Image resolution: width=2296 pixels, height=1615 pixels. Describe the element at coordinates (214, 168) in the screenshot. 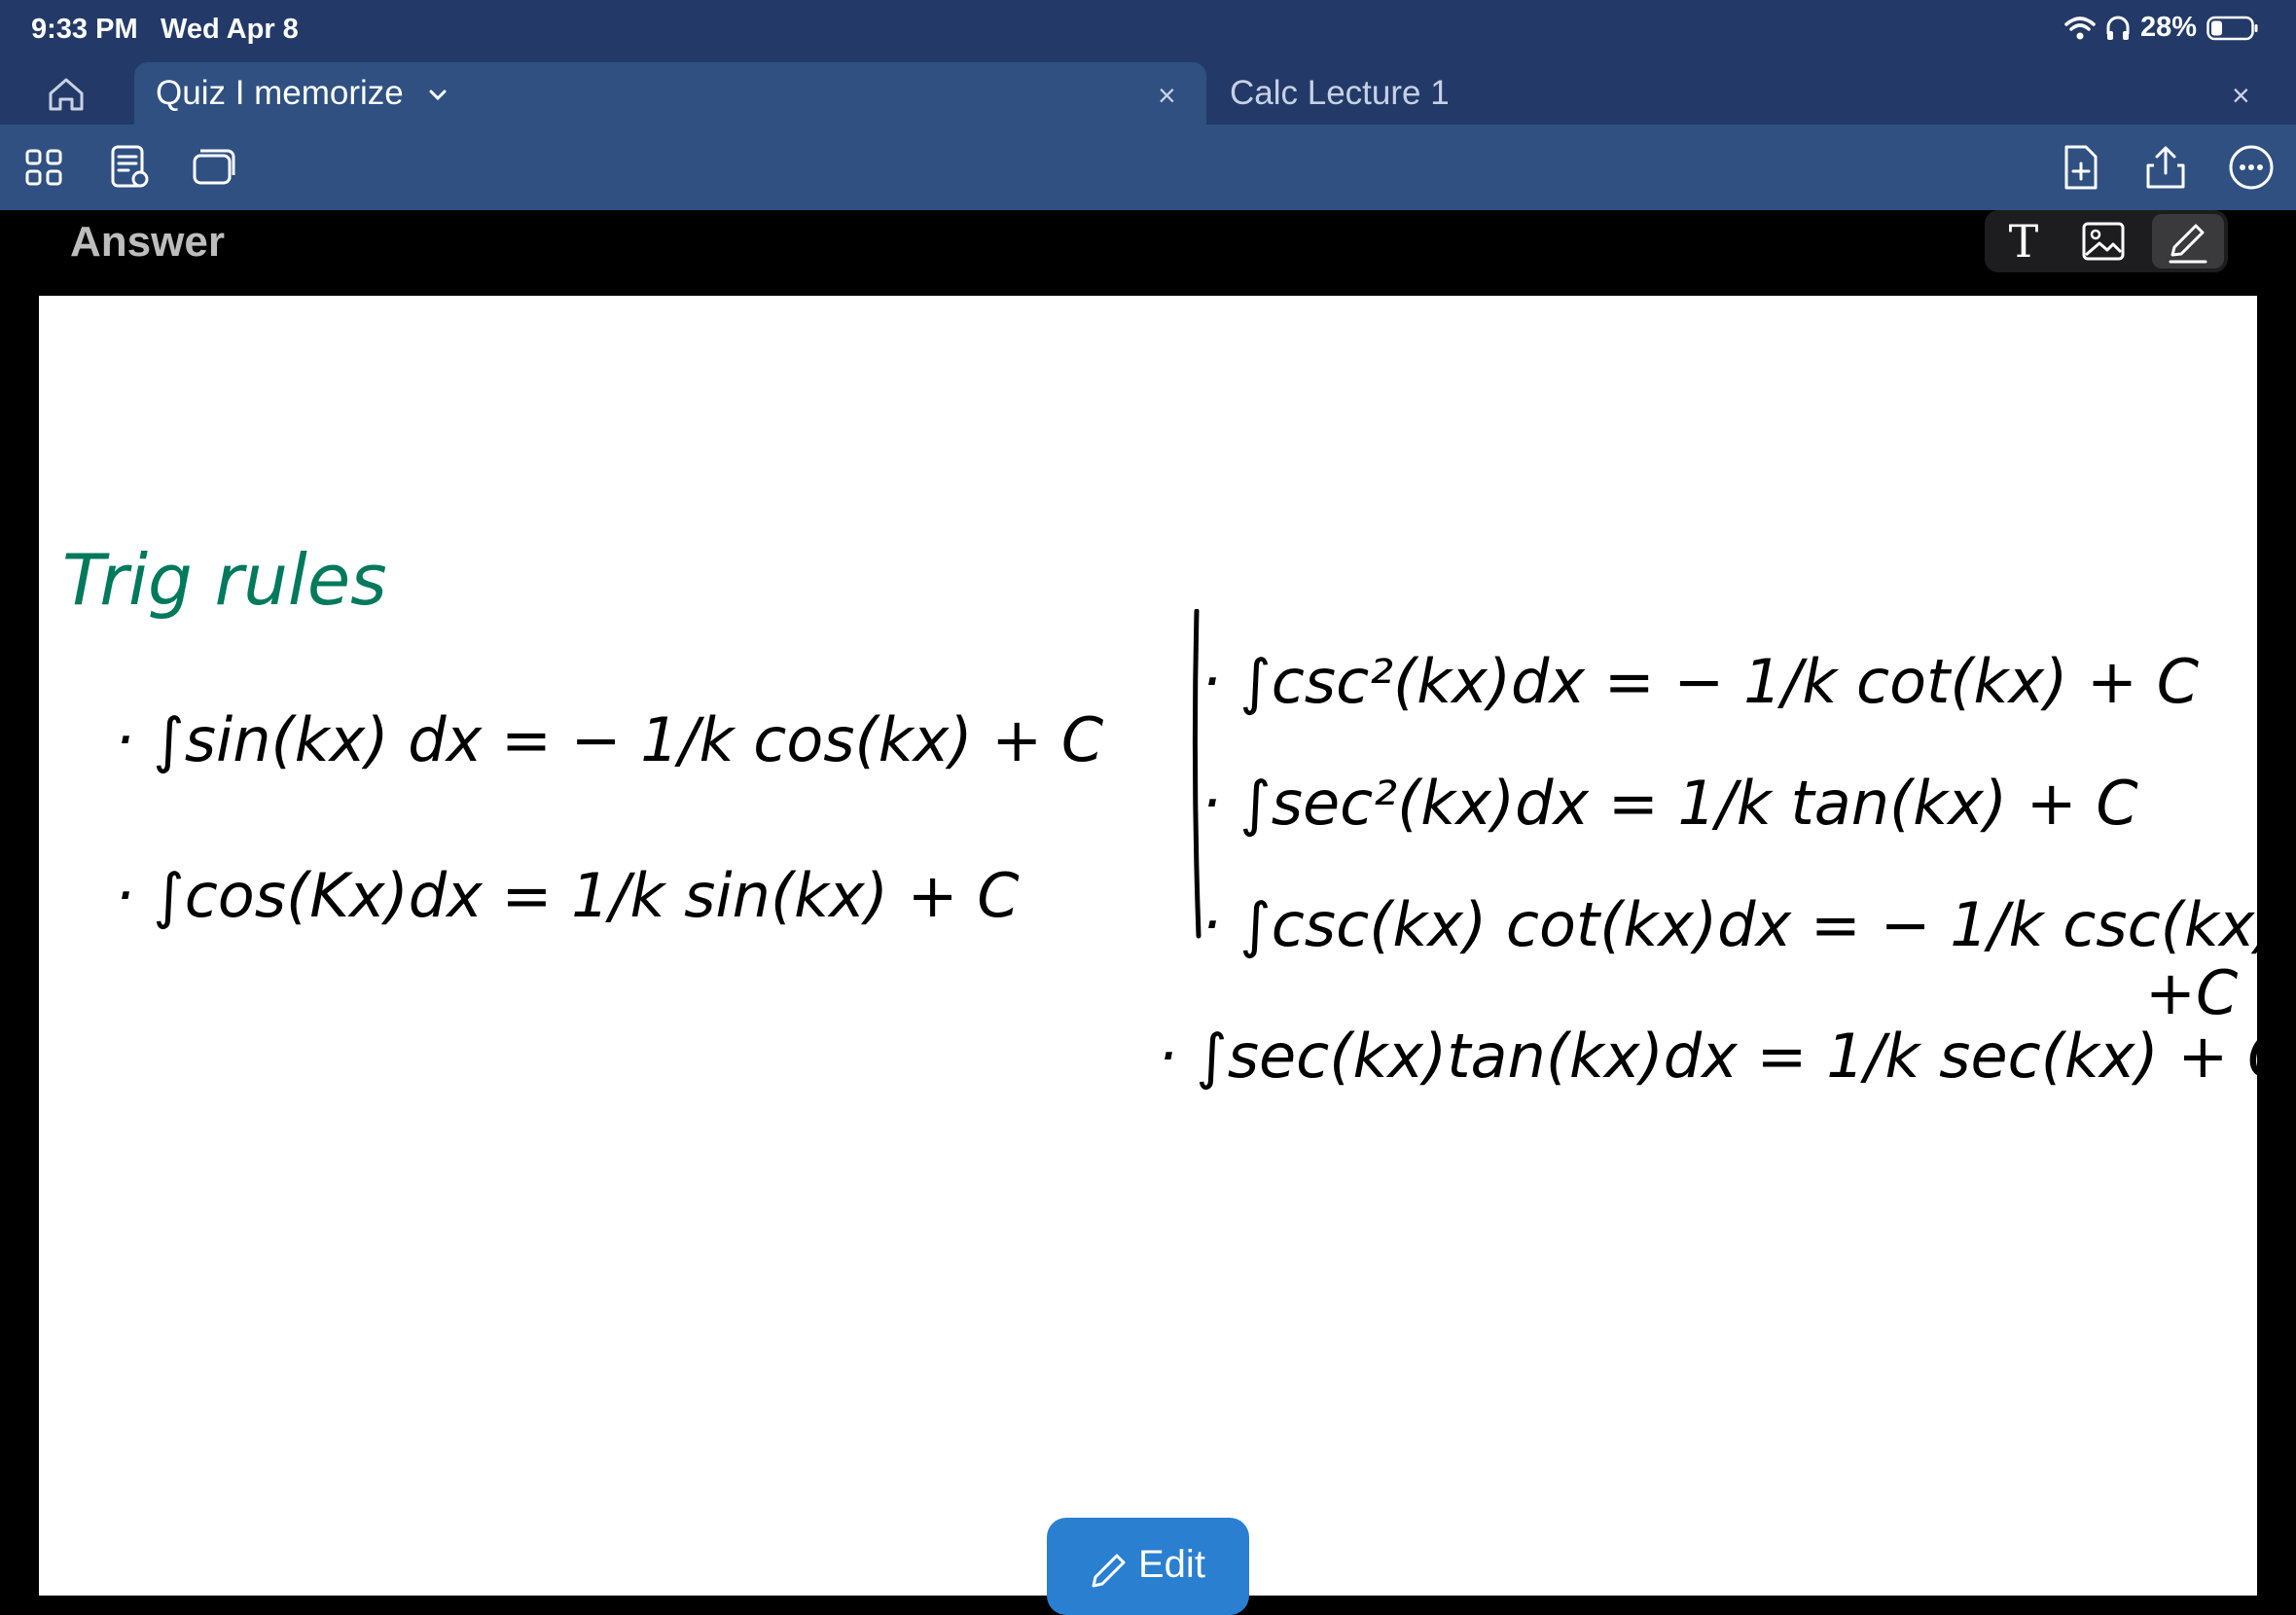

I see `card-stack-icon` at that location.